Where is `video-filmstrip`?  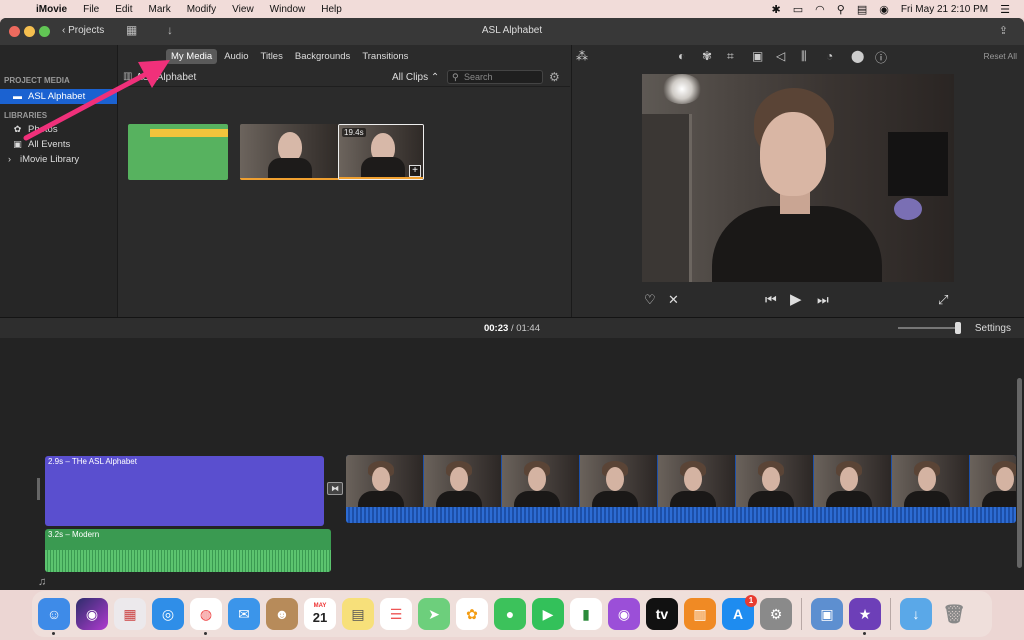
video-filmstrip is located at coordinates (681, 481).